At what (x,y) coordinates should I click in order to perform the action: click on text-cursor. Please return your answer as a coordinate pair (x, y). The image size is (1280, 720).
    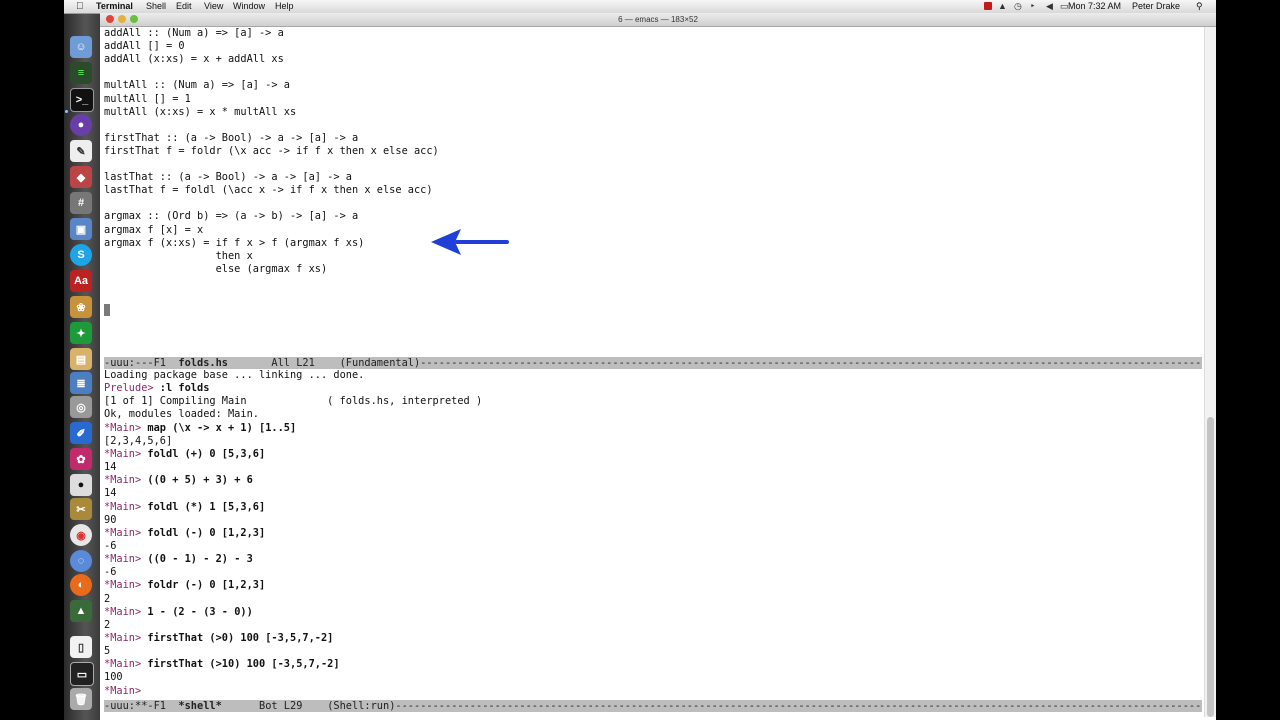
    Looking at the image, I should click on (107, 310).